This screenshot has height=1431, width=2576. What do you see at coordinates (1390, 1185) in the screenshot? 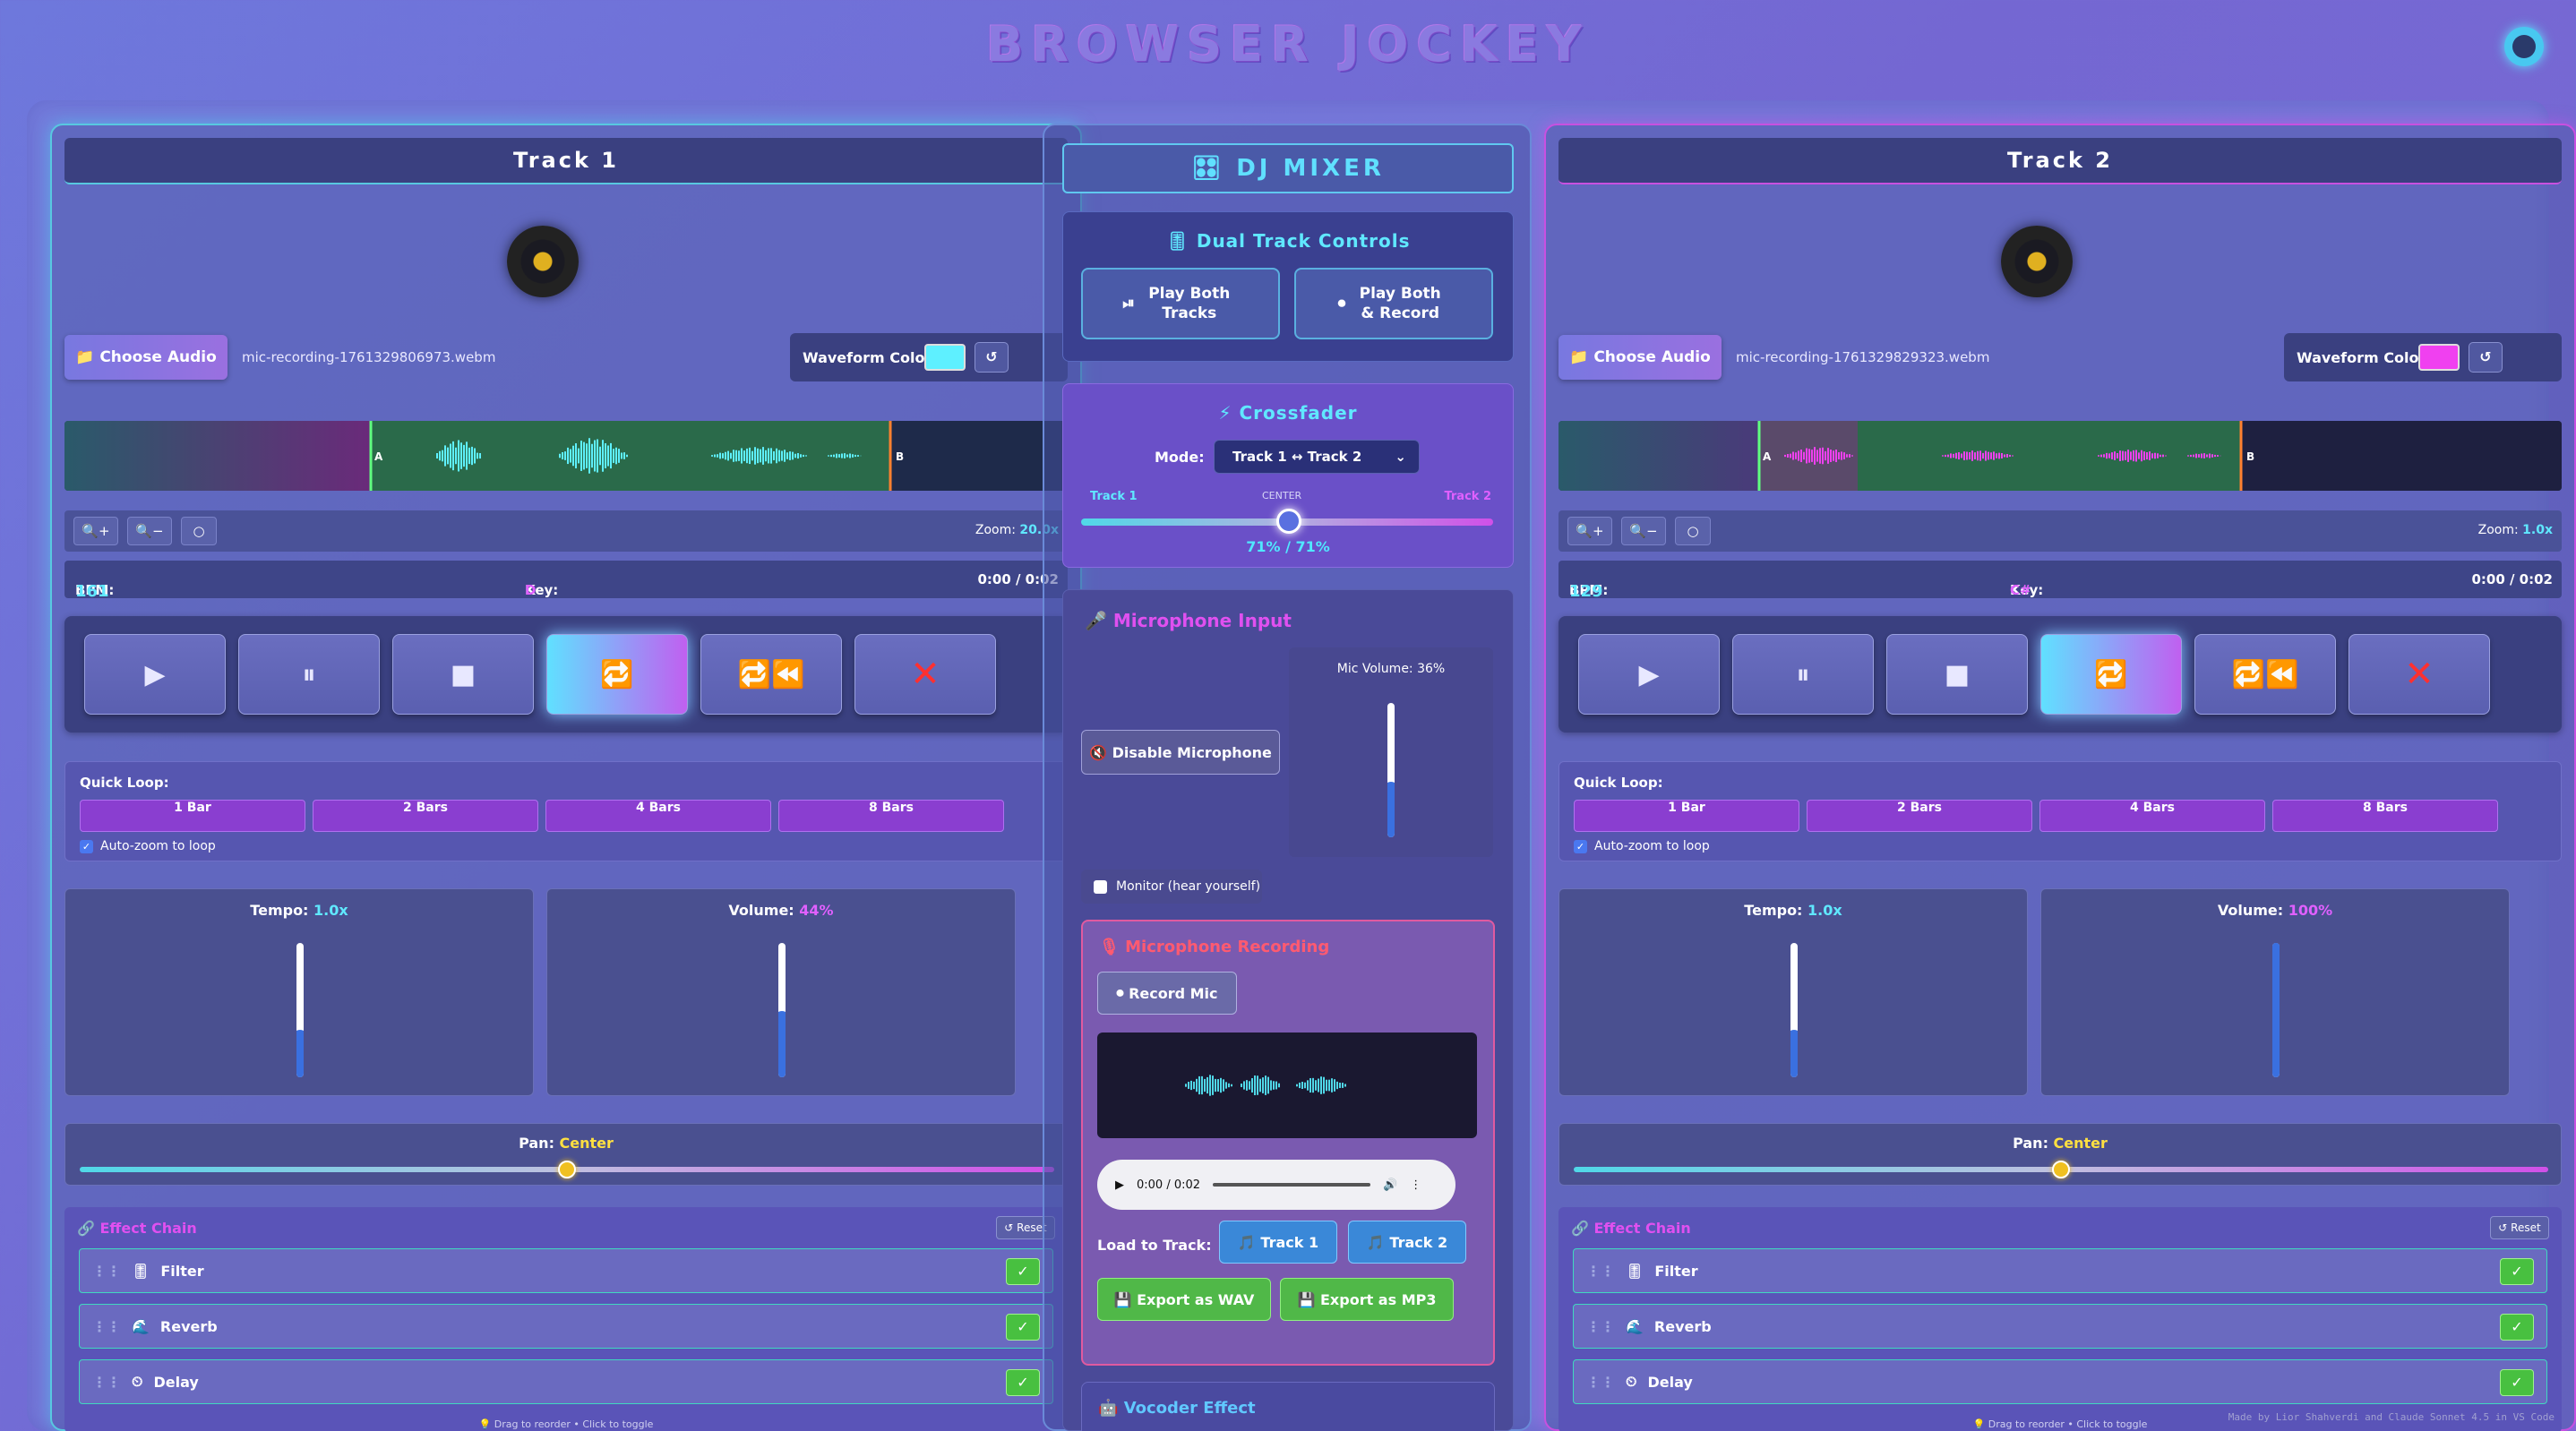
I see `volume-icon: 🔊` at bounding box center [1390, 1185].